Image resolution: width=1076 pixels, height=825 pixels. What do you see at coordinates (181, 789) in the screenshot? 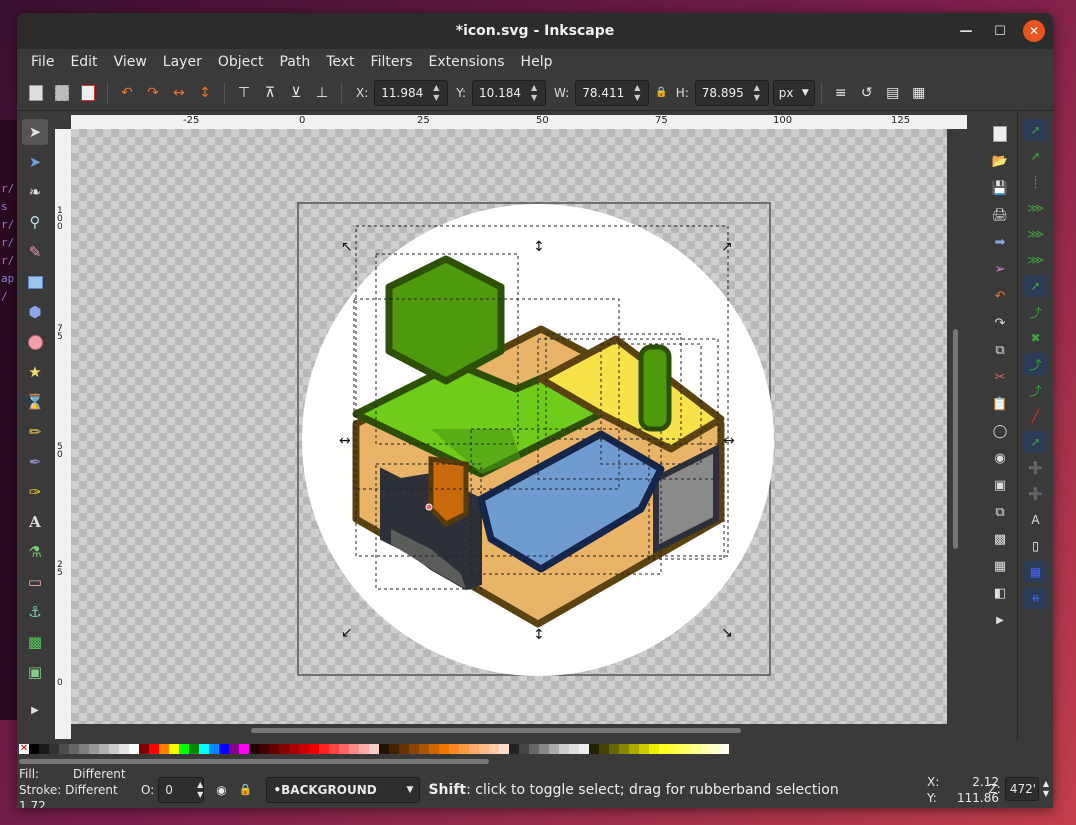
I see `opacity-spinbox: 0 ▲ ▼` at bounding box center [181, 789].